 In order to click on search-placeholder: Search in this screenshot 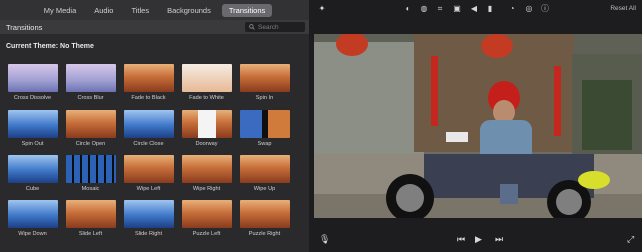, I will do `click(268, 27)`.